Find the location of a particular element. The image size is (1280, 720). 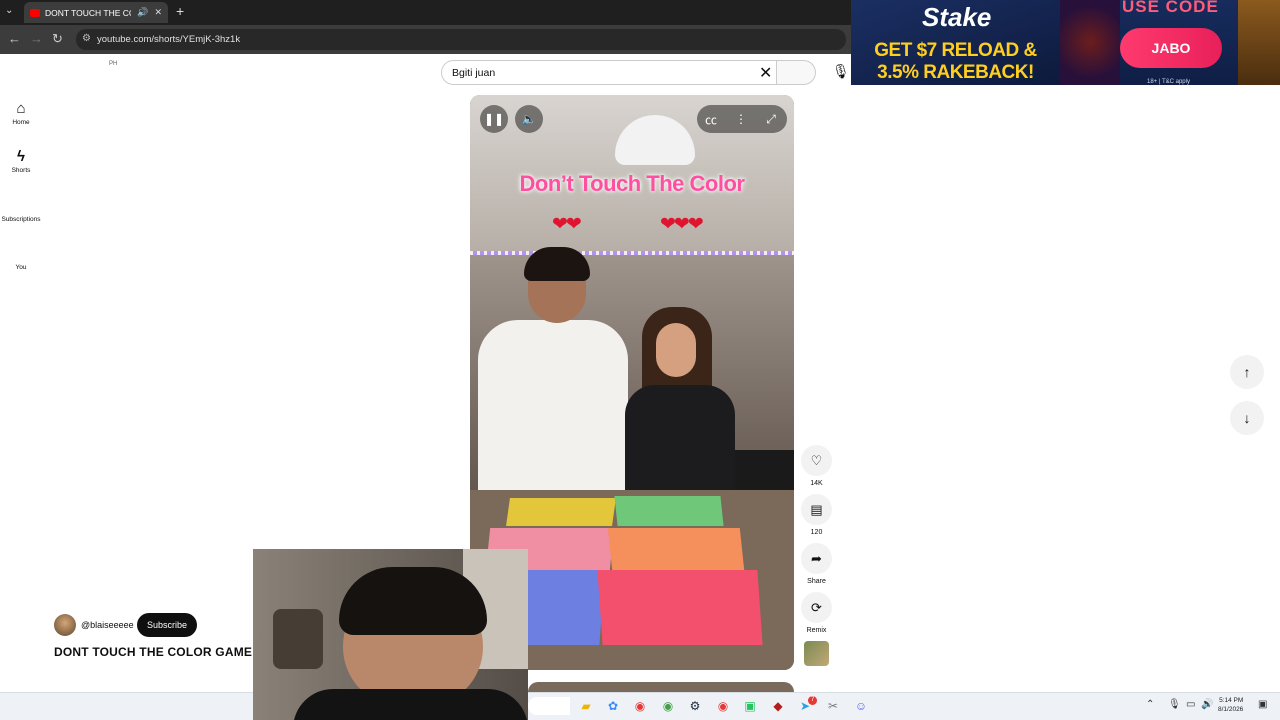

comment-icon: ▤ is located at coordinates (816, 509).